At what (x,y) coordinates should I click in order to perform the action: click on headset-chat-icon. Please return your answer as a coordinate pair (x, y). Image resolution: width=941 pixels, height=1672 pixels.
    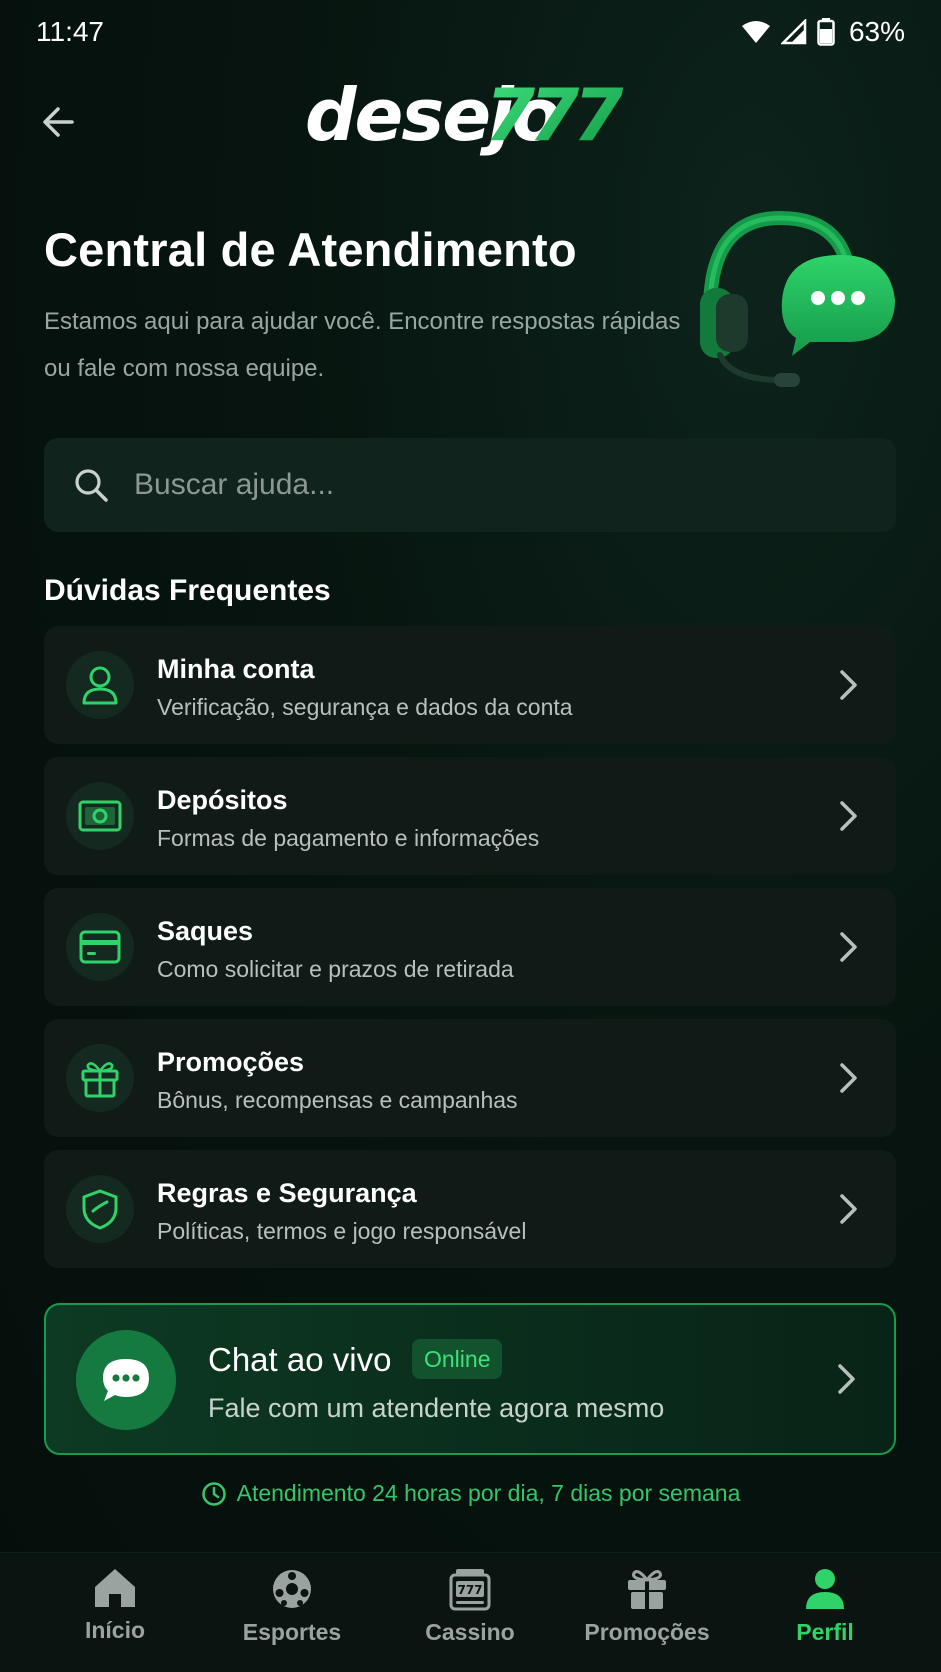
    Looking at the image, I should click on (797, 298).